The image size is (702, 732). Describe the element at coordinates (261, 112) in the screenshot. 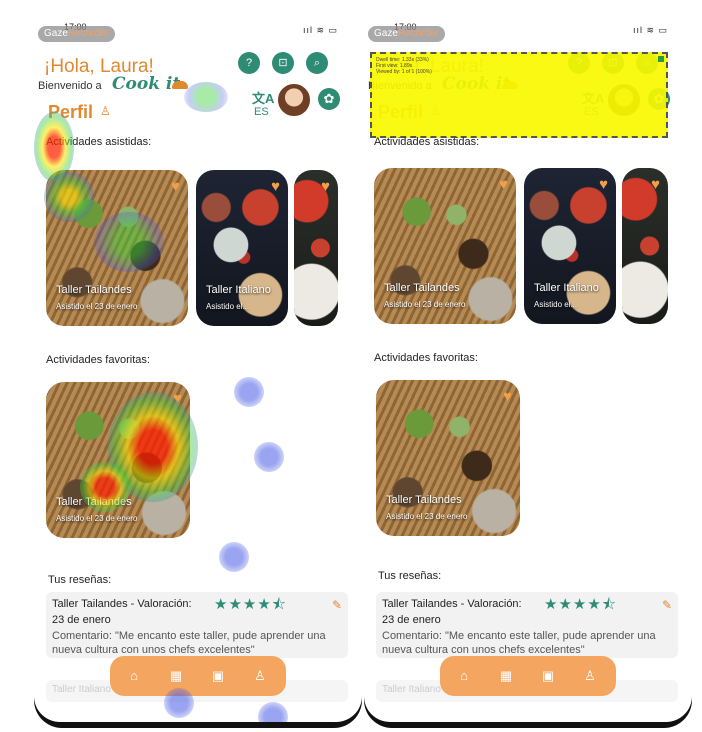

I see `language-code: ES` at that location.